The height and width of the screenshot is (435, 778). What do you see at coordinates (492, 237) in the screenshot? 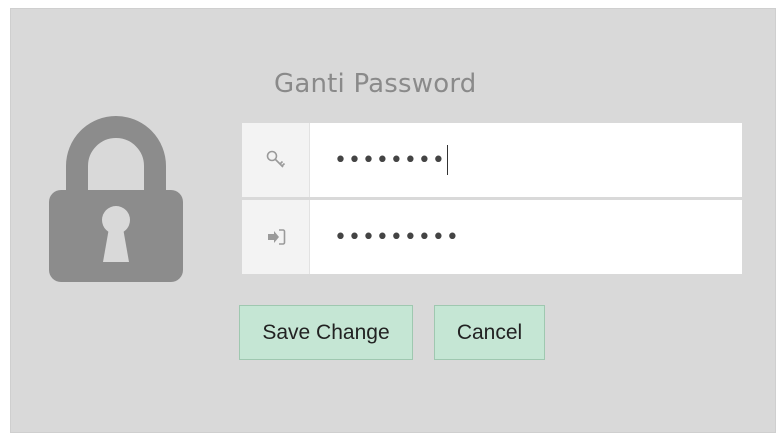
I see `new-password-field: •••••••••` at bounding box center [492, 237].